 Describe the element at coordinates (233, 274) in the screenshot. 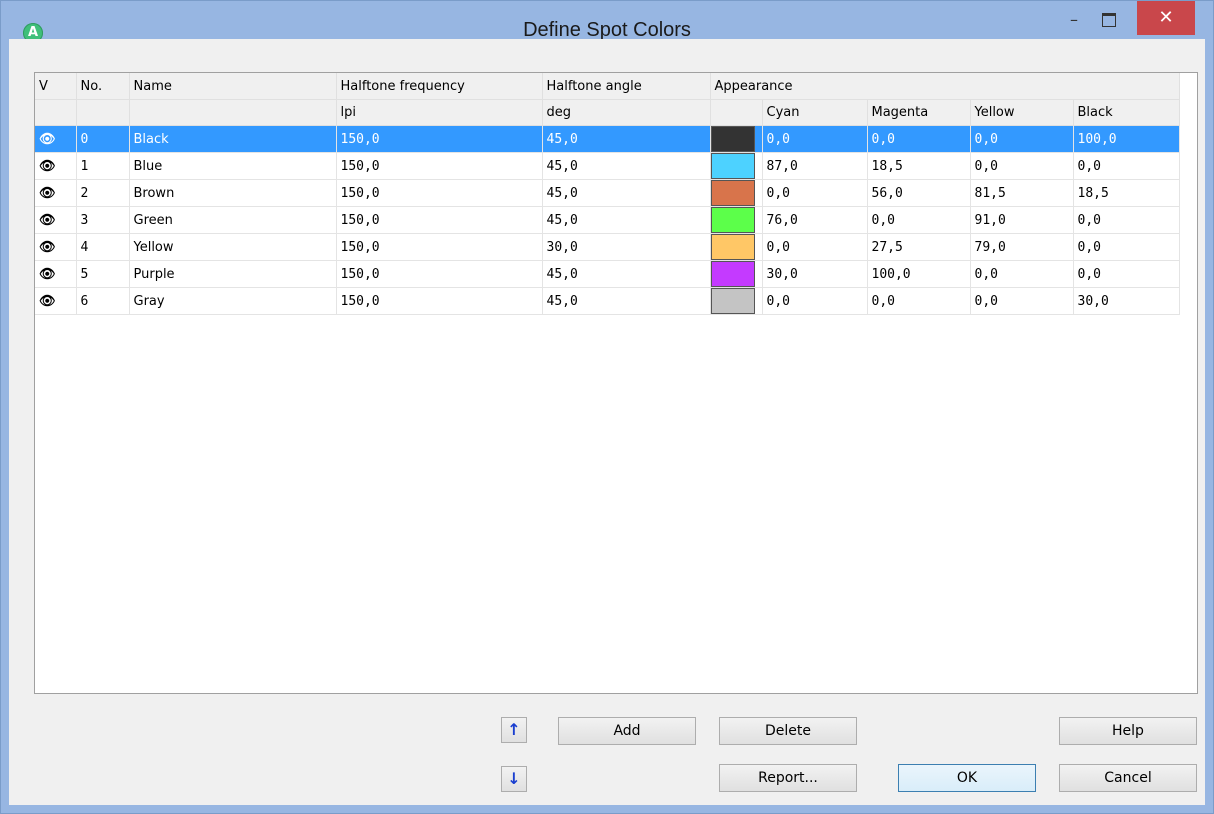

I see `row-name: Purple` at that location.